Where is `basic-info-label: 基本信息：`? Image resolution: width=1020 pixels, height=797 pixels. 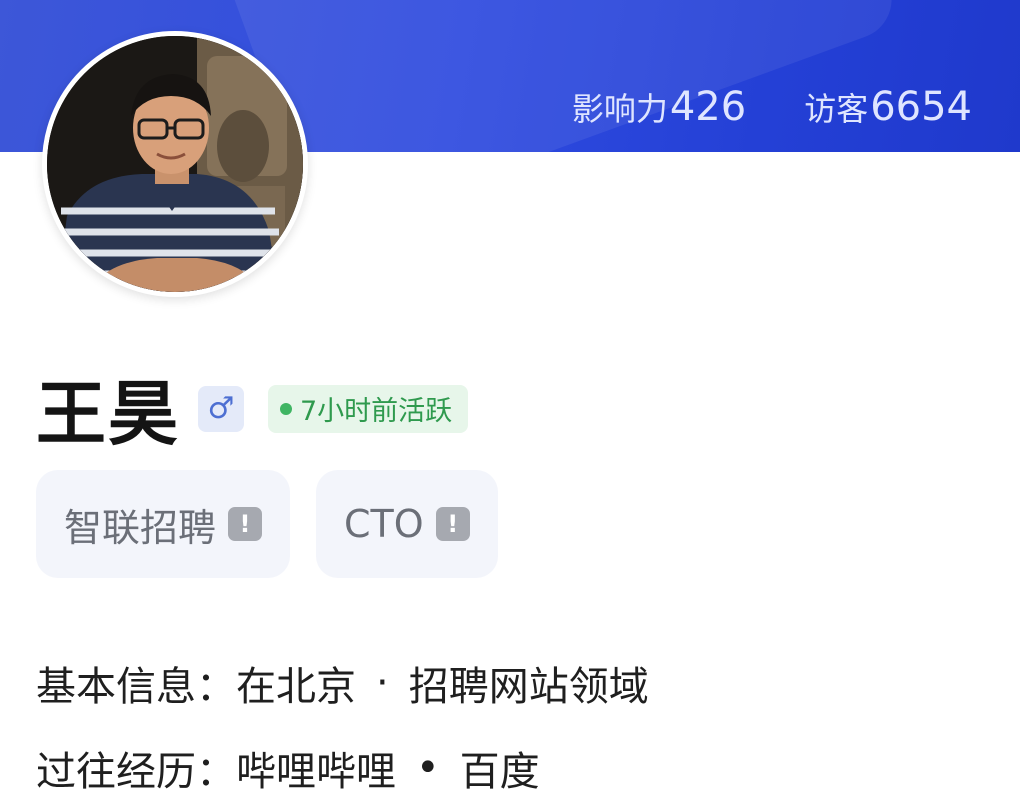
basic-info-label: 基本信息： is located at coordinates (136, 687).